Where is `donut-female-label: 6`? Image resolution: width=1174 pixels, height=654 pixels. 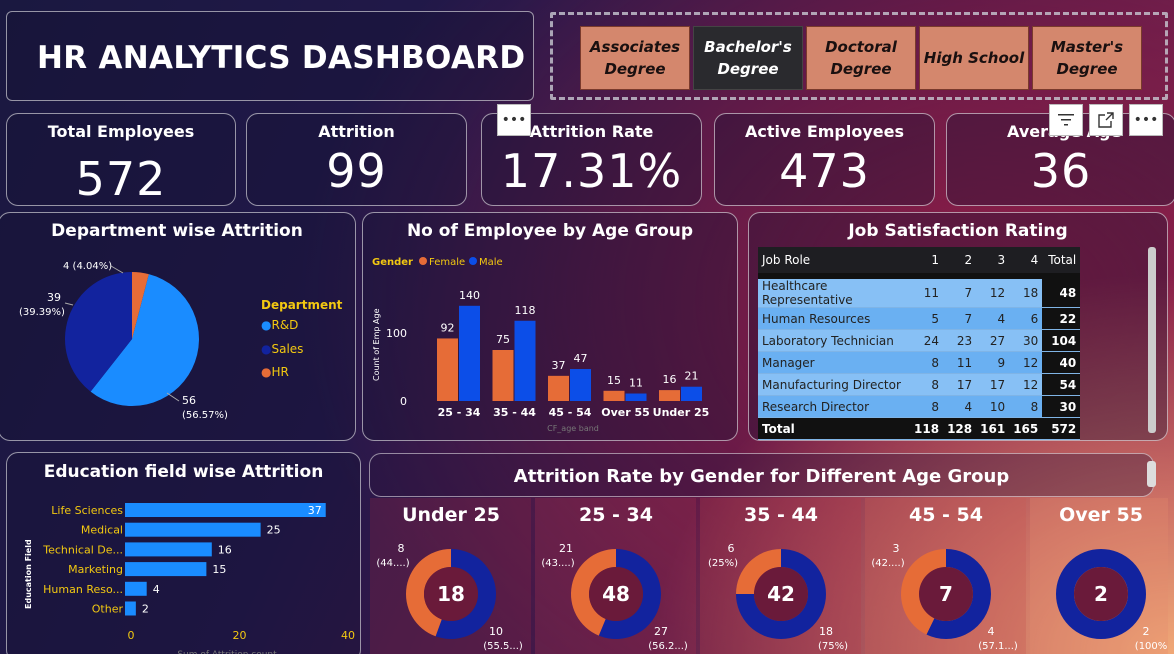
donut-female-label: 6 is located at coordinates (731, 548).